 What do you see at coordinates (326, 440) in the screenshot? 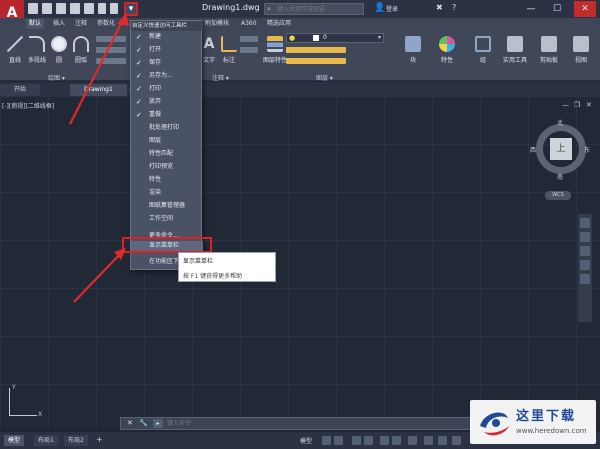
I see `grid-icon` at bounding box center [326, 440].